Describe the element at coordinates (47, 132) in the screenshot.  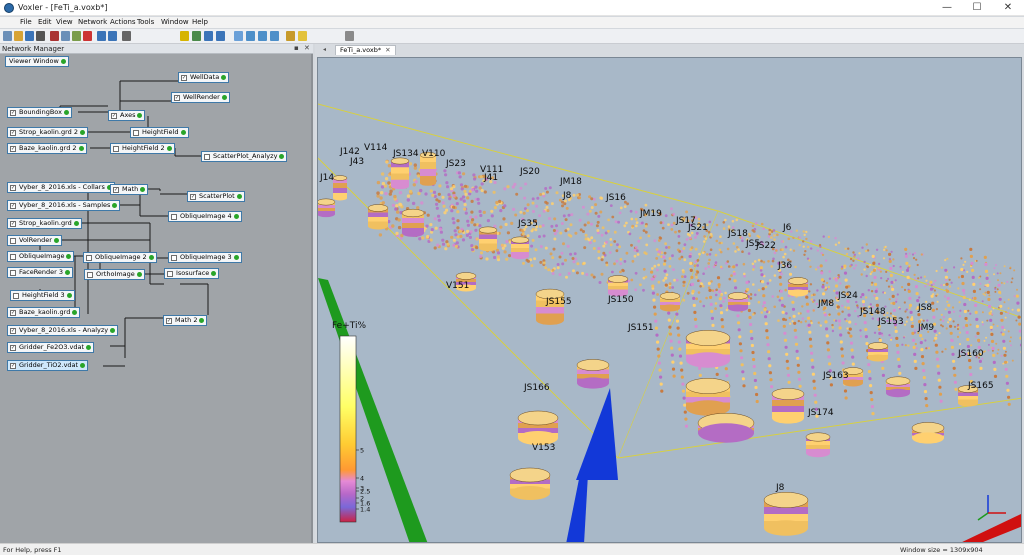
I see `node-strop-kaolin-2: ✓ Strop_kaolin.grd 2` at that location.